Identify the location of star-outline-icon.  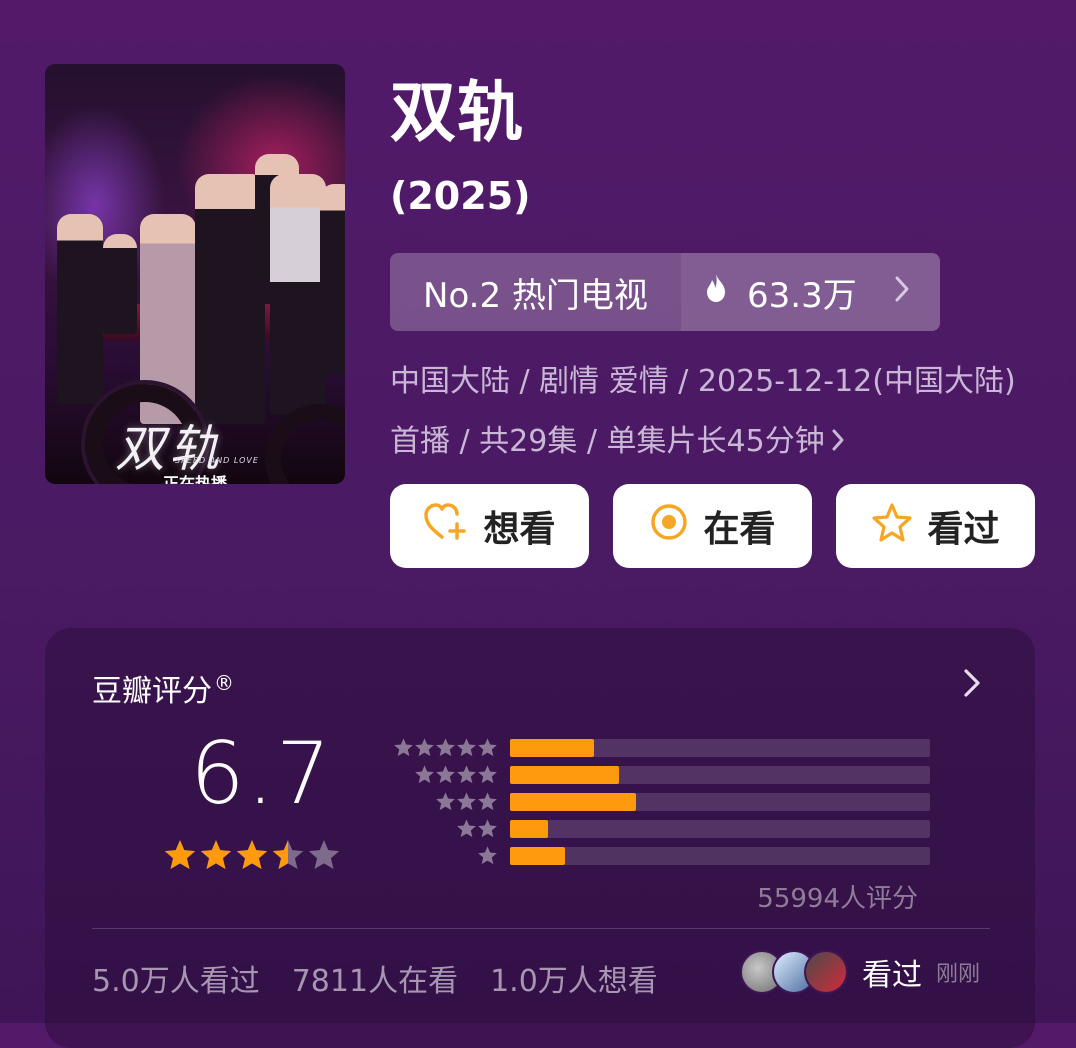
(899, 526).